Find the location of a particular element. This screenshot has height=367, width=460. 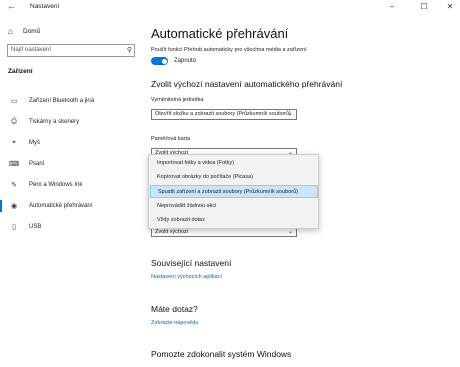

search-placeholder: Najít nastavení is located at coordinates (31, 50).